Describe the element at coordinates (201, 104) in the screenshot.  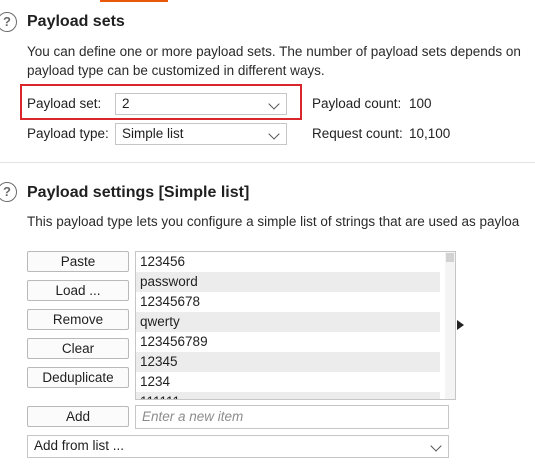
I see `payload-set-select: 2` at that location.